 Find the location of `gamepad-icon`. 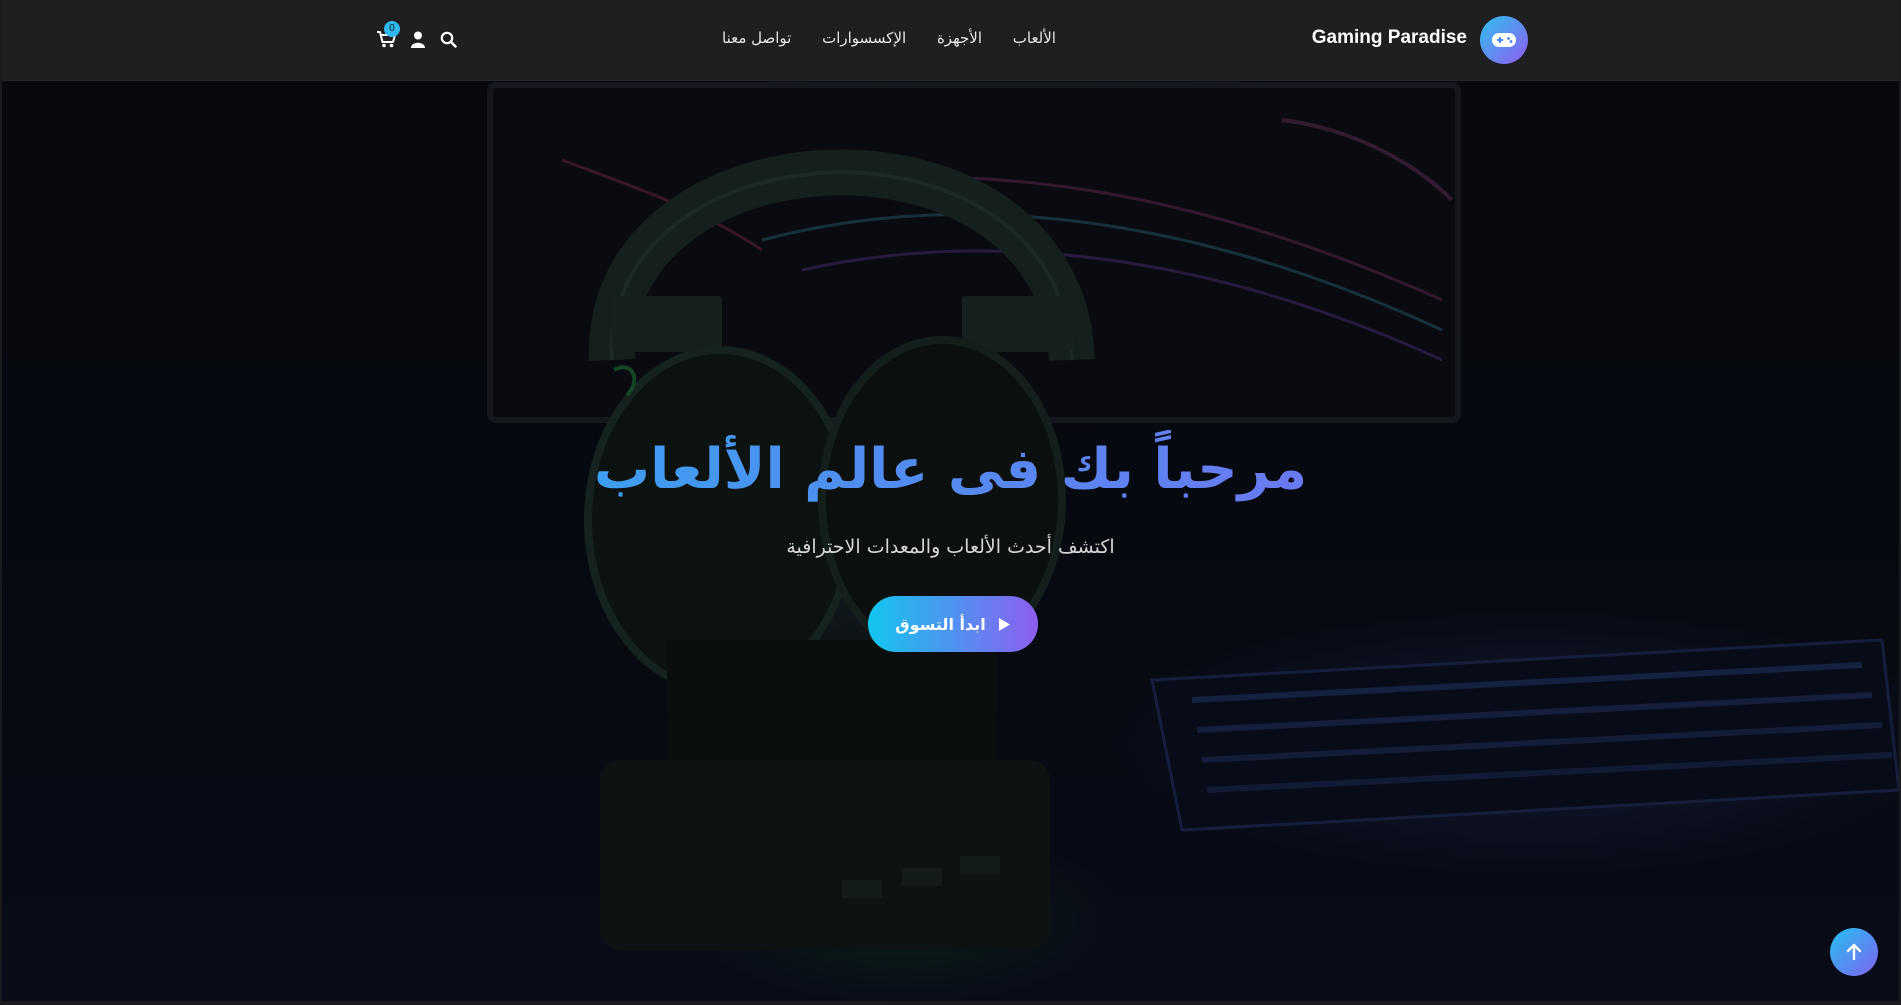

gamepad-icon is located at coordinates (1504, 40).